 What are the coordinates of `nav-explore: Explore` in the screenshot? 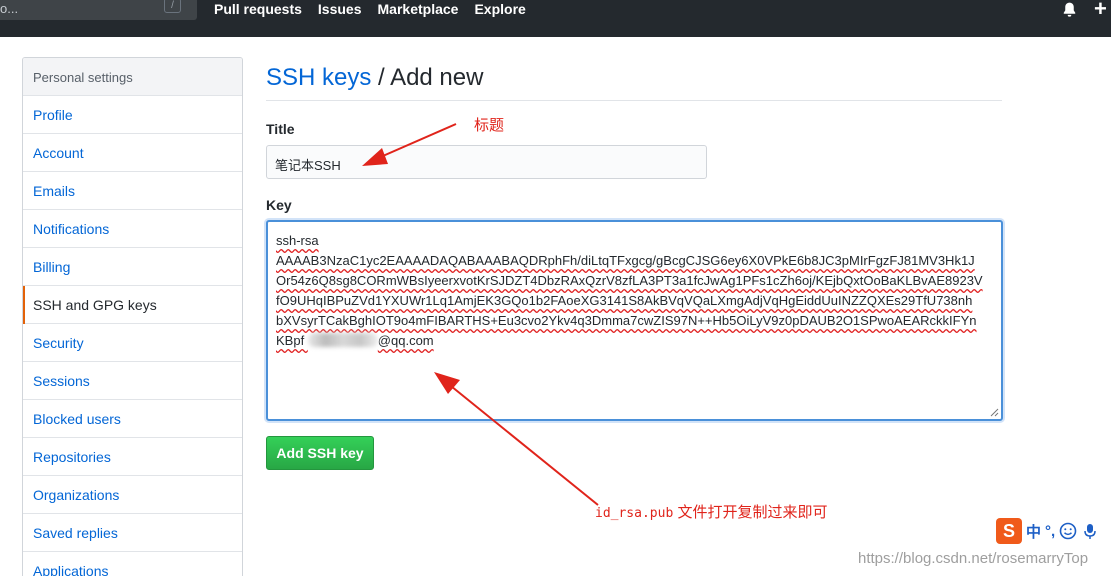 It's located at (499, 9).